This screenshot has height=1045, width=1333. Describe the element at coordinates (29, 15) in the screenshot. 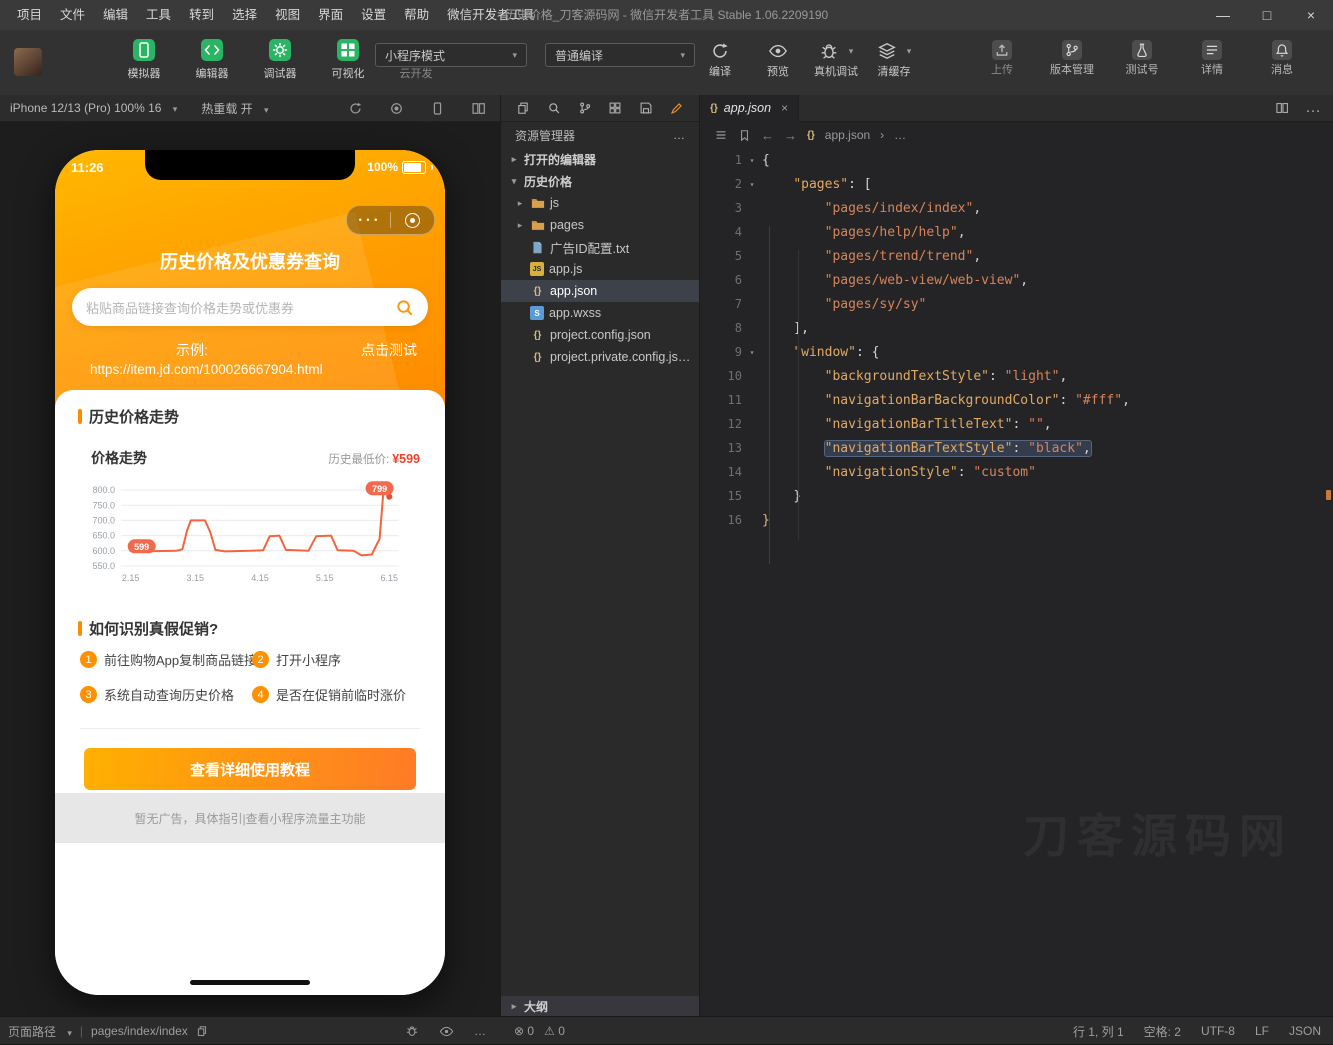

I see `menu-item: 项目` at that location.